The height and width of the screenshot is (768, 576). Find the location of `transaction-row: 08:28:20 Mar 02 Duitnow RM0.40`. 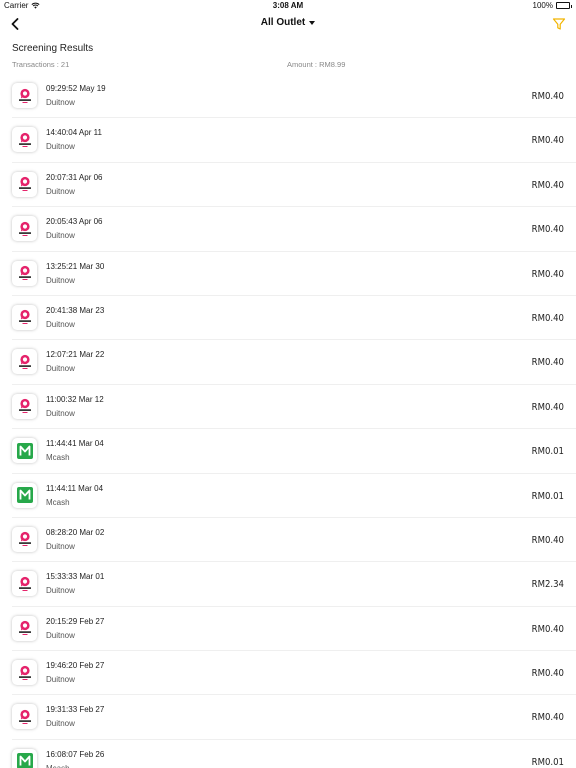

transaction-row: 08:28:20 Mar 02 Duitnow RM0.40 is located at coordinates (294, 540).